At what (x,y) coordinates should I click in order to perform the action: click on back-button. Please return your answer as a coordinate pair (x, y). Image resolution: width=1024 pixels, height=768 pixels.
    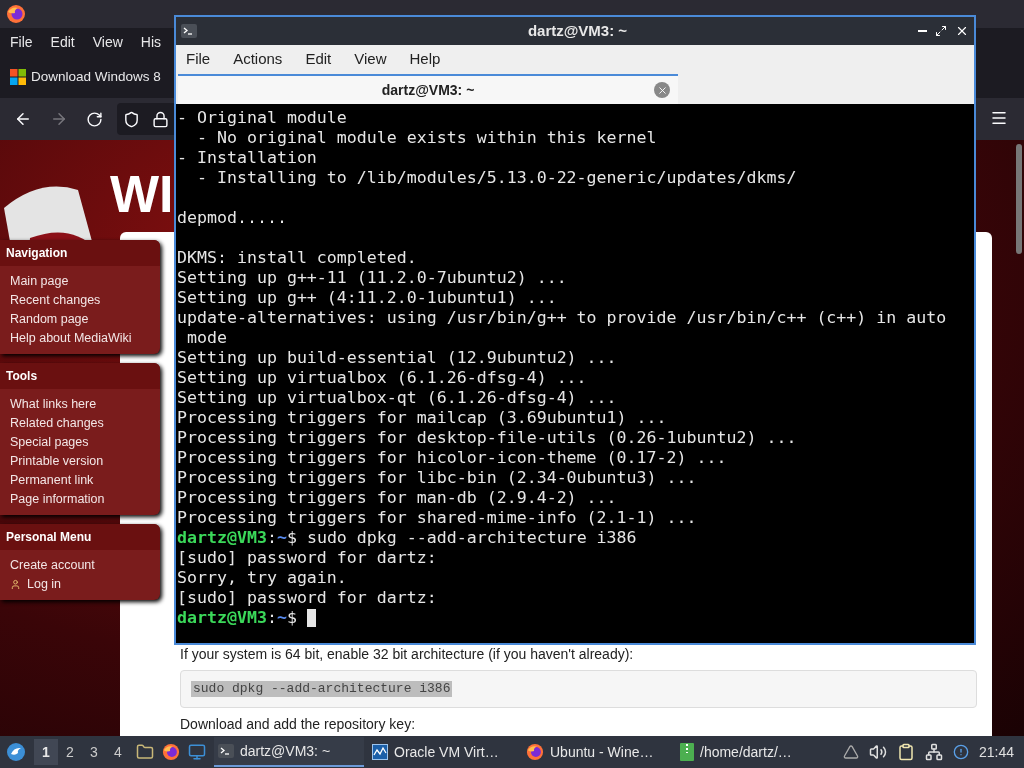
    Looking at the image, I should click on (23, 119).